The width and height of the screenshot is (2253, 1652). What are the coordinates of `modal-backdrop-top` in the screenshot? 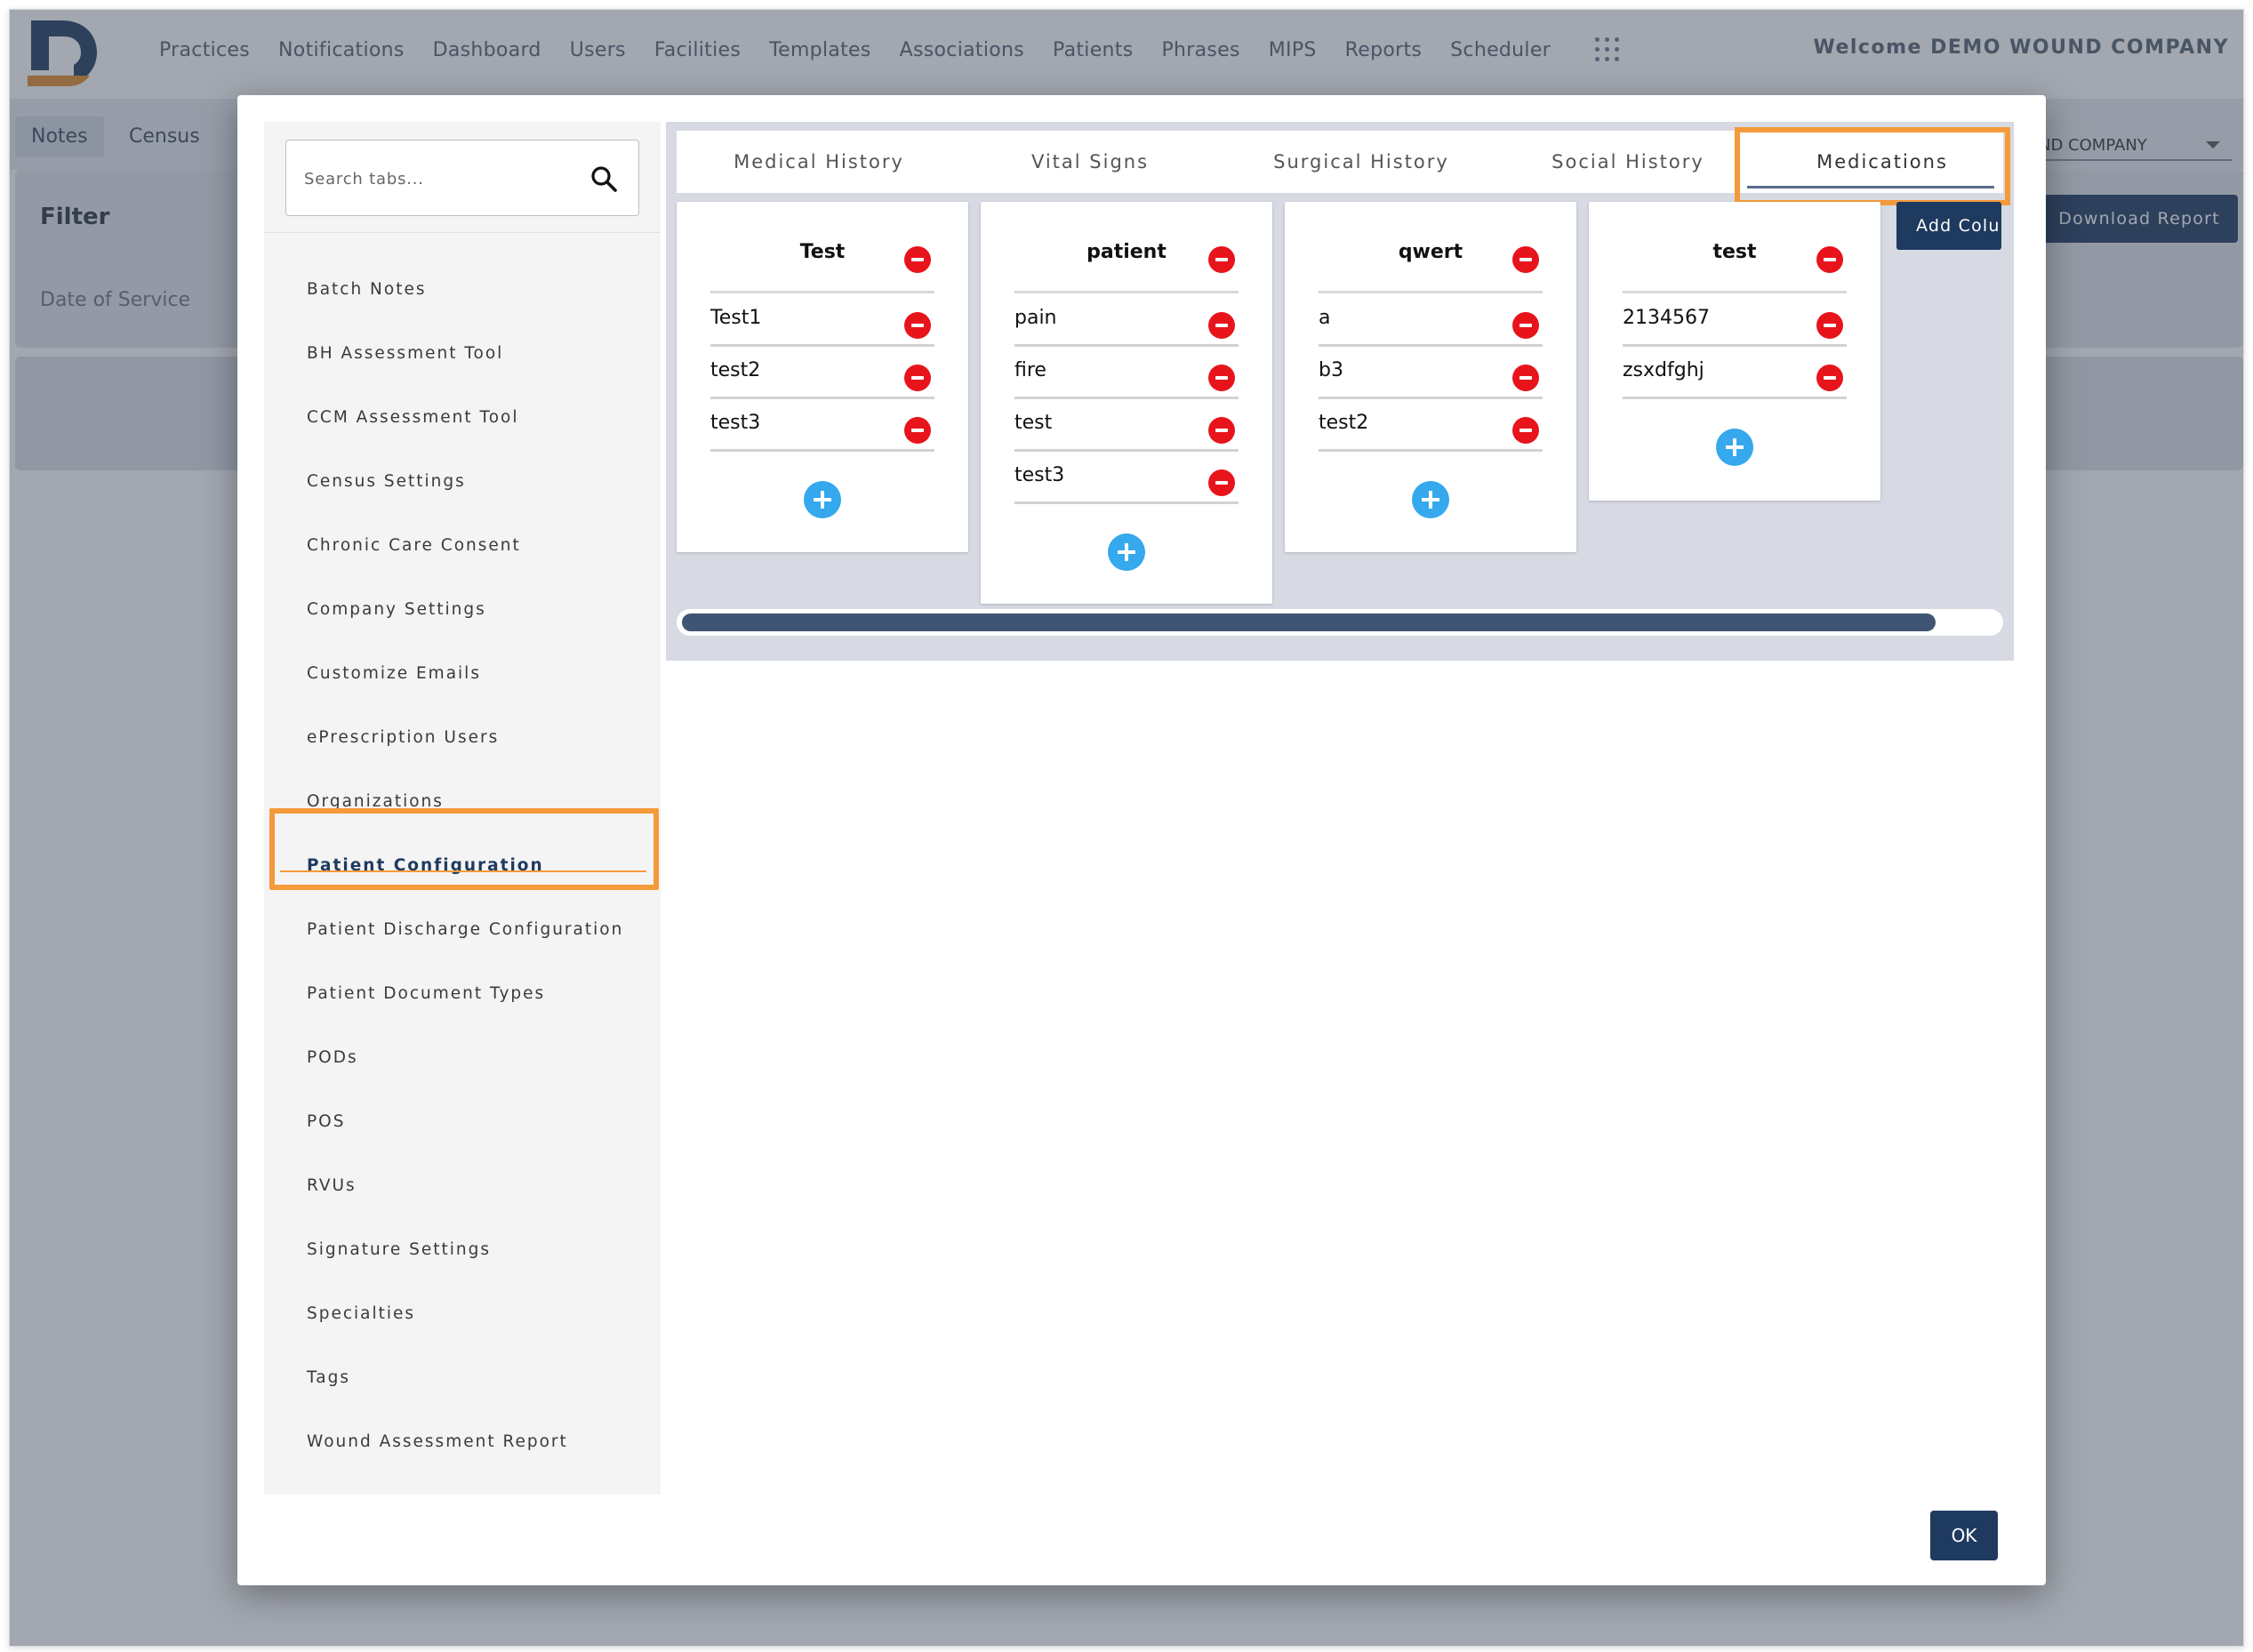 It's located at (1126, 50).